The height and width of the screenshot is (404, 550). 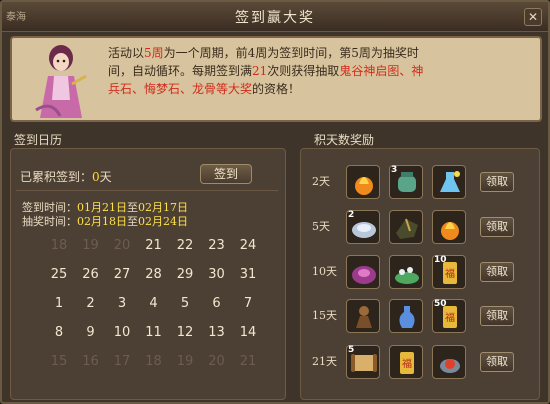 I want to click on calendar-day: 22, so click(x=185, y=245).